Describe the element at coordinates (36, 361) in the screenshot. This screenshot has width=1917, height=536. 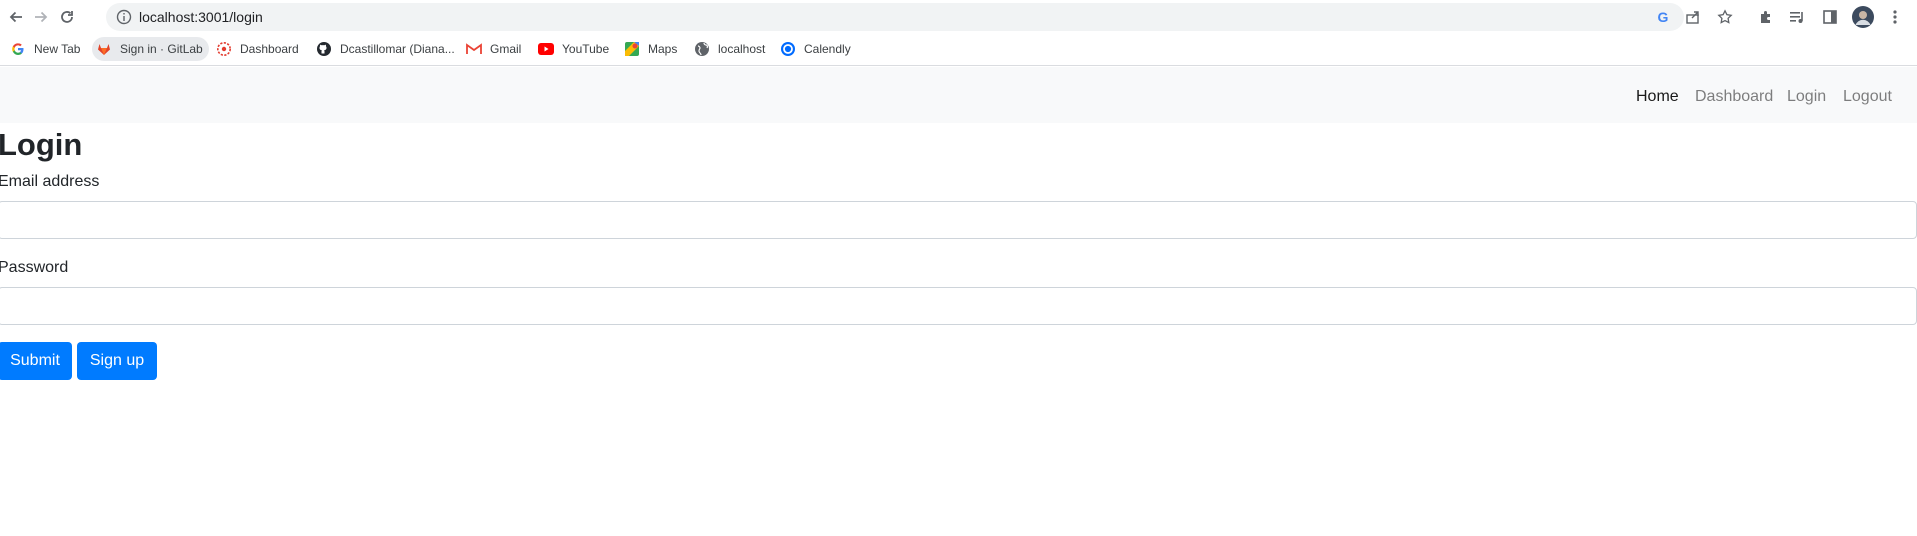
I see `submit-button: Submit` at that location.